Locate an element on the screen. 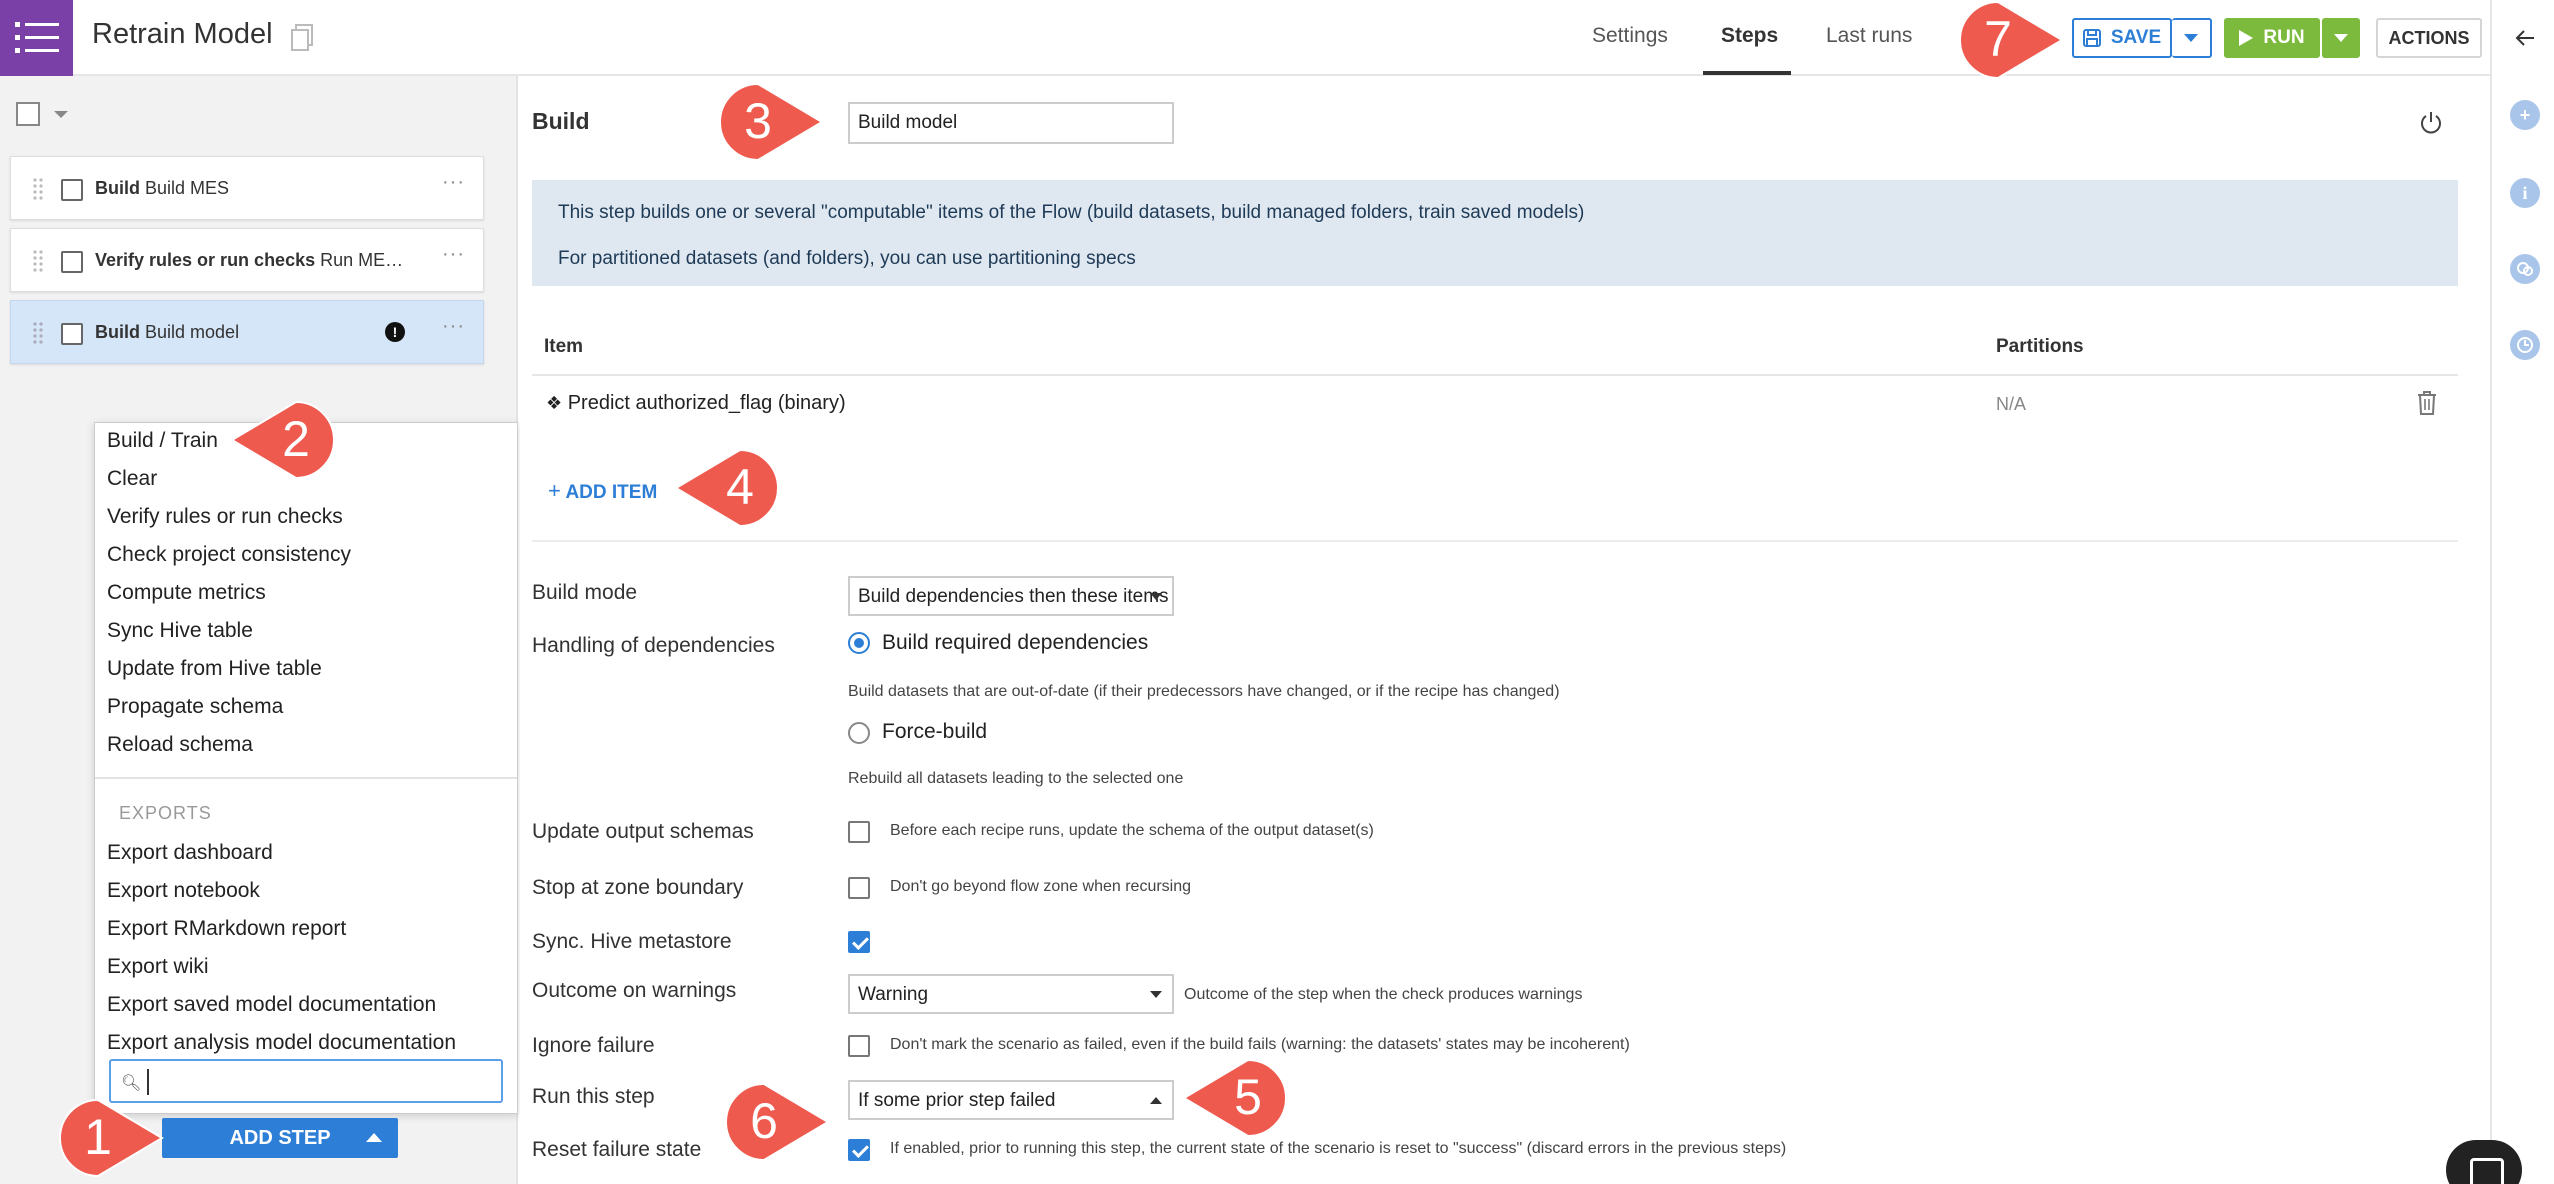 The width and height of the screenshot is (2554, 1184). step-label: Build Build MES is located at coordinates (162, 188).